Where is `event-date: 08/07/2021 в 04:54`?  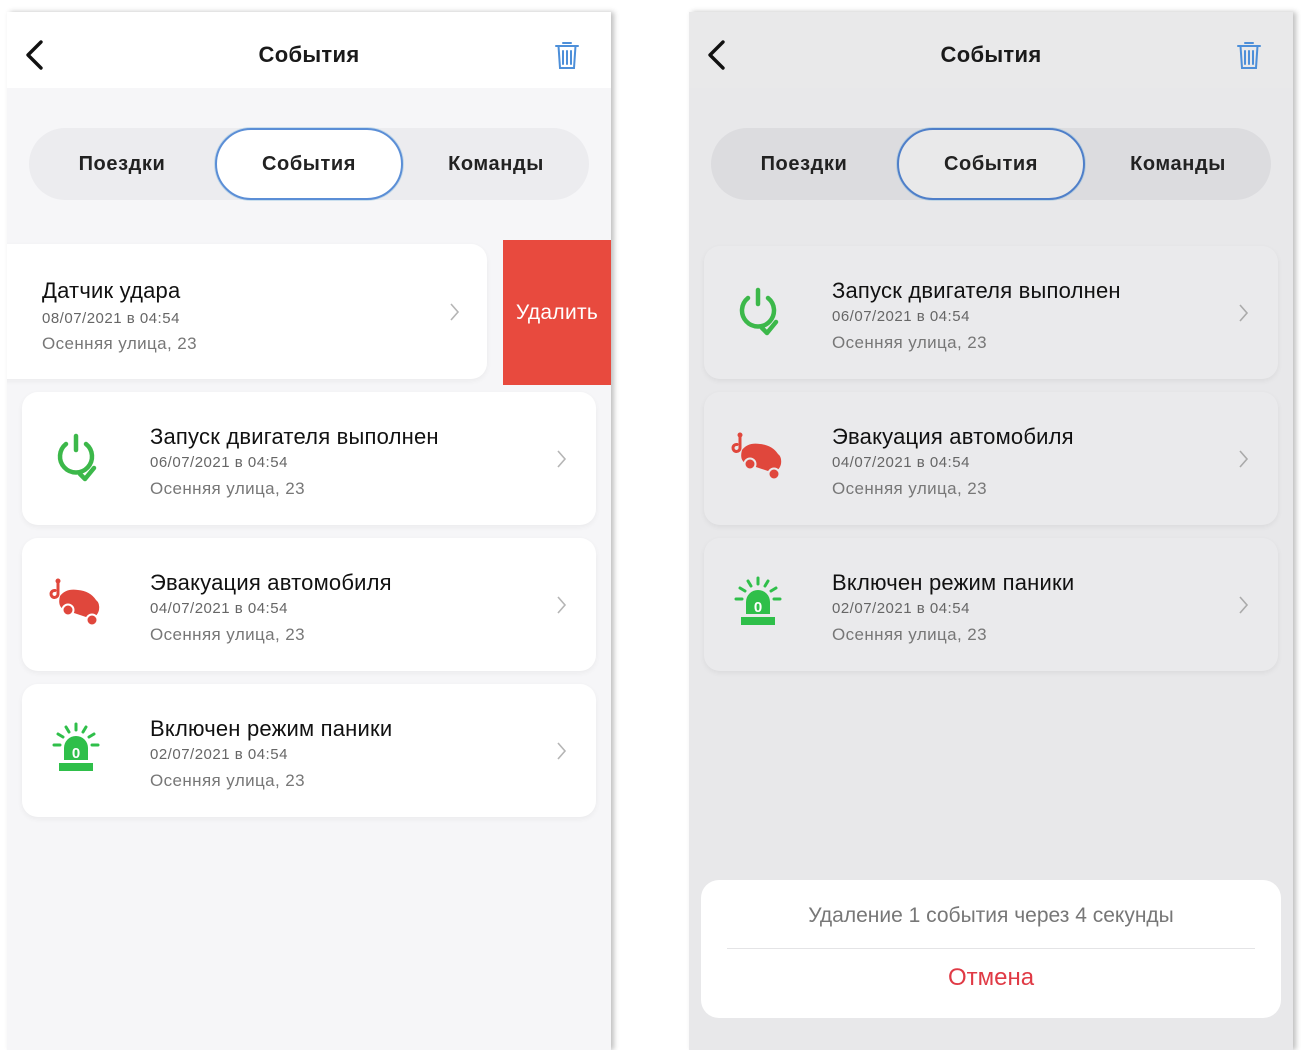 event-date: 08/07/2021 в 04:54 is located at coordinates (111, 318).